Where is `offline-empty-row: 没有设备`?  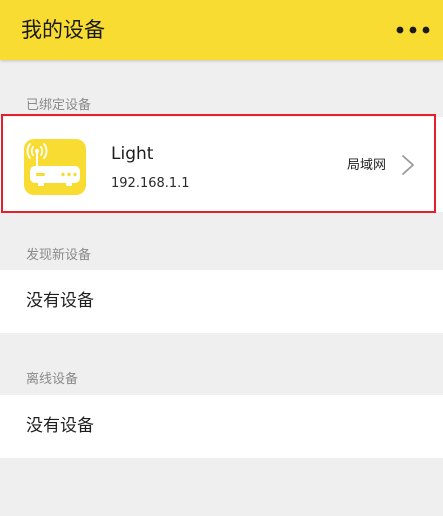
offline-empty-row: 没有设备 is located at coordinates (221, 426).